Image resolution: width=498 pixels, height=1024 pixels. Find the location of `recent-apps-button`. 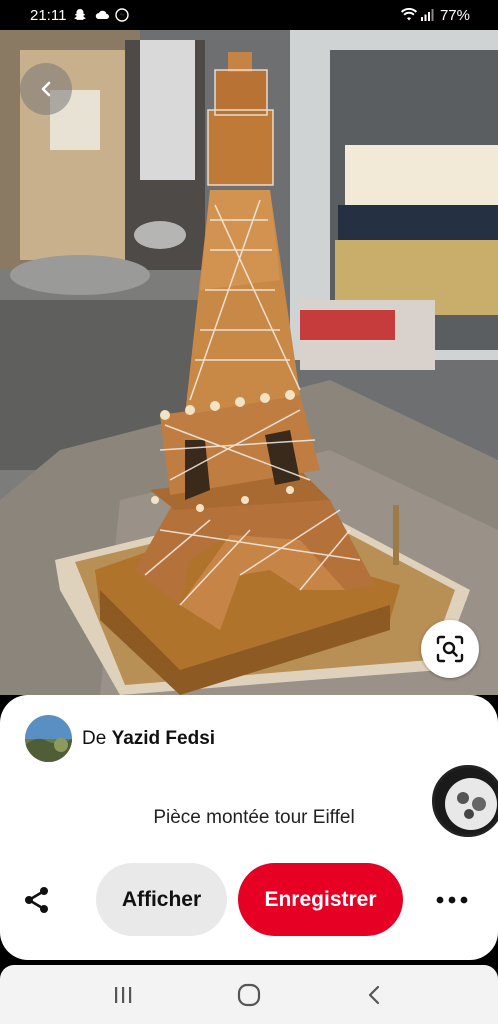

recent-apps-button is located at coordinates (123, 995).